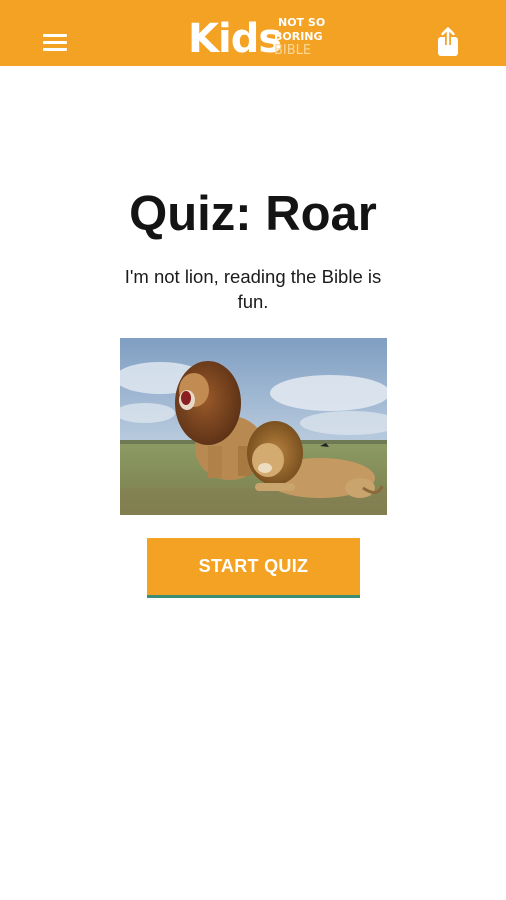 The image size is (506, 900). What do you see at coordinates (253, 289) in the screenshot?
I see `quiz-subtitle: I'm not lion, reading the Bible is fun.` at bounding box center [253, 289].